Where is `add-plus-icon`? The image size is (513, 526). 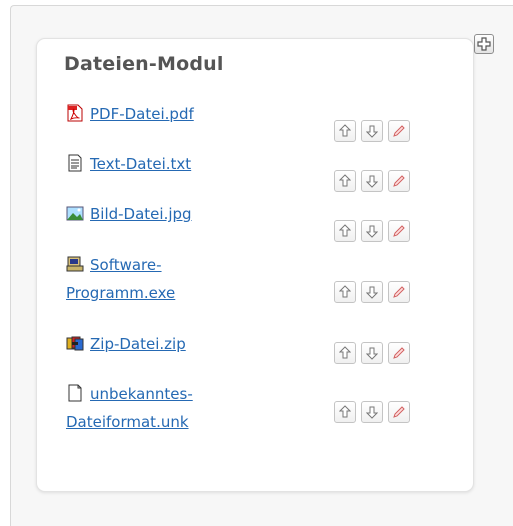 add-plus-icon is located at coordinates (484, 44).